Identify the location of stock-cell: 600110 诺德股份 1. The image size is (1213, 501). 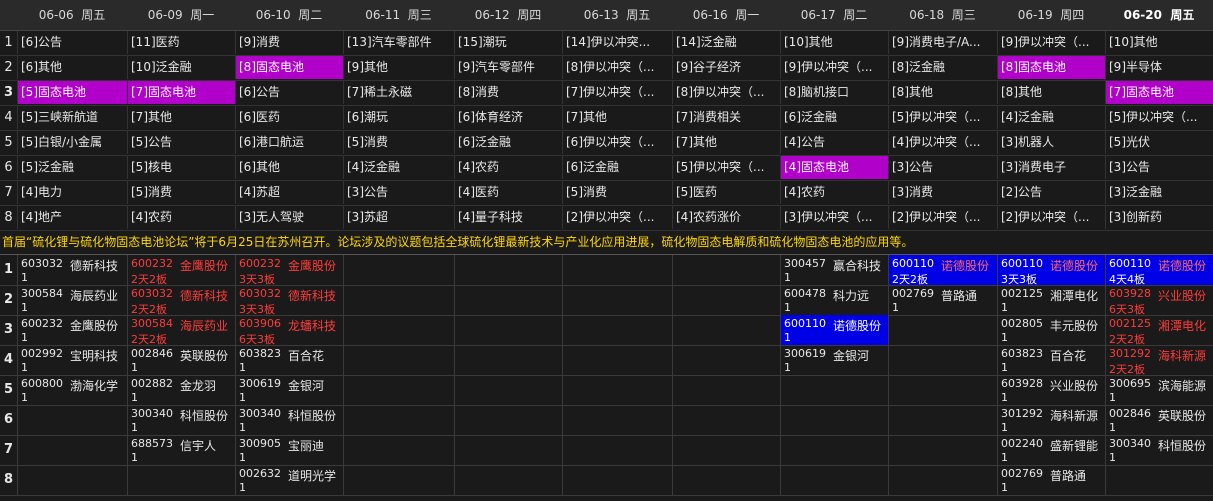
(834, 330).